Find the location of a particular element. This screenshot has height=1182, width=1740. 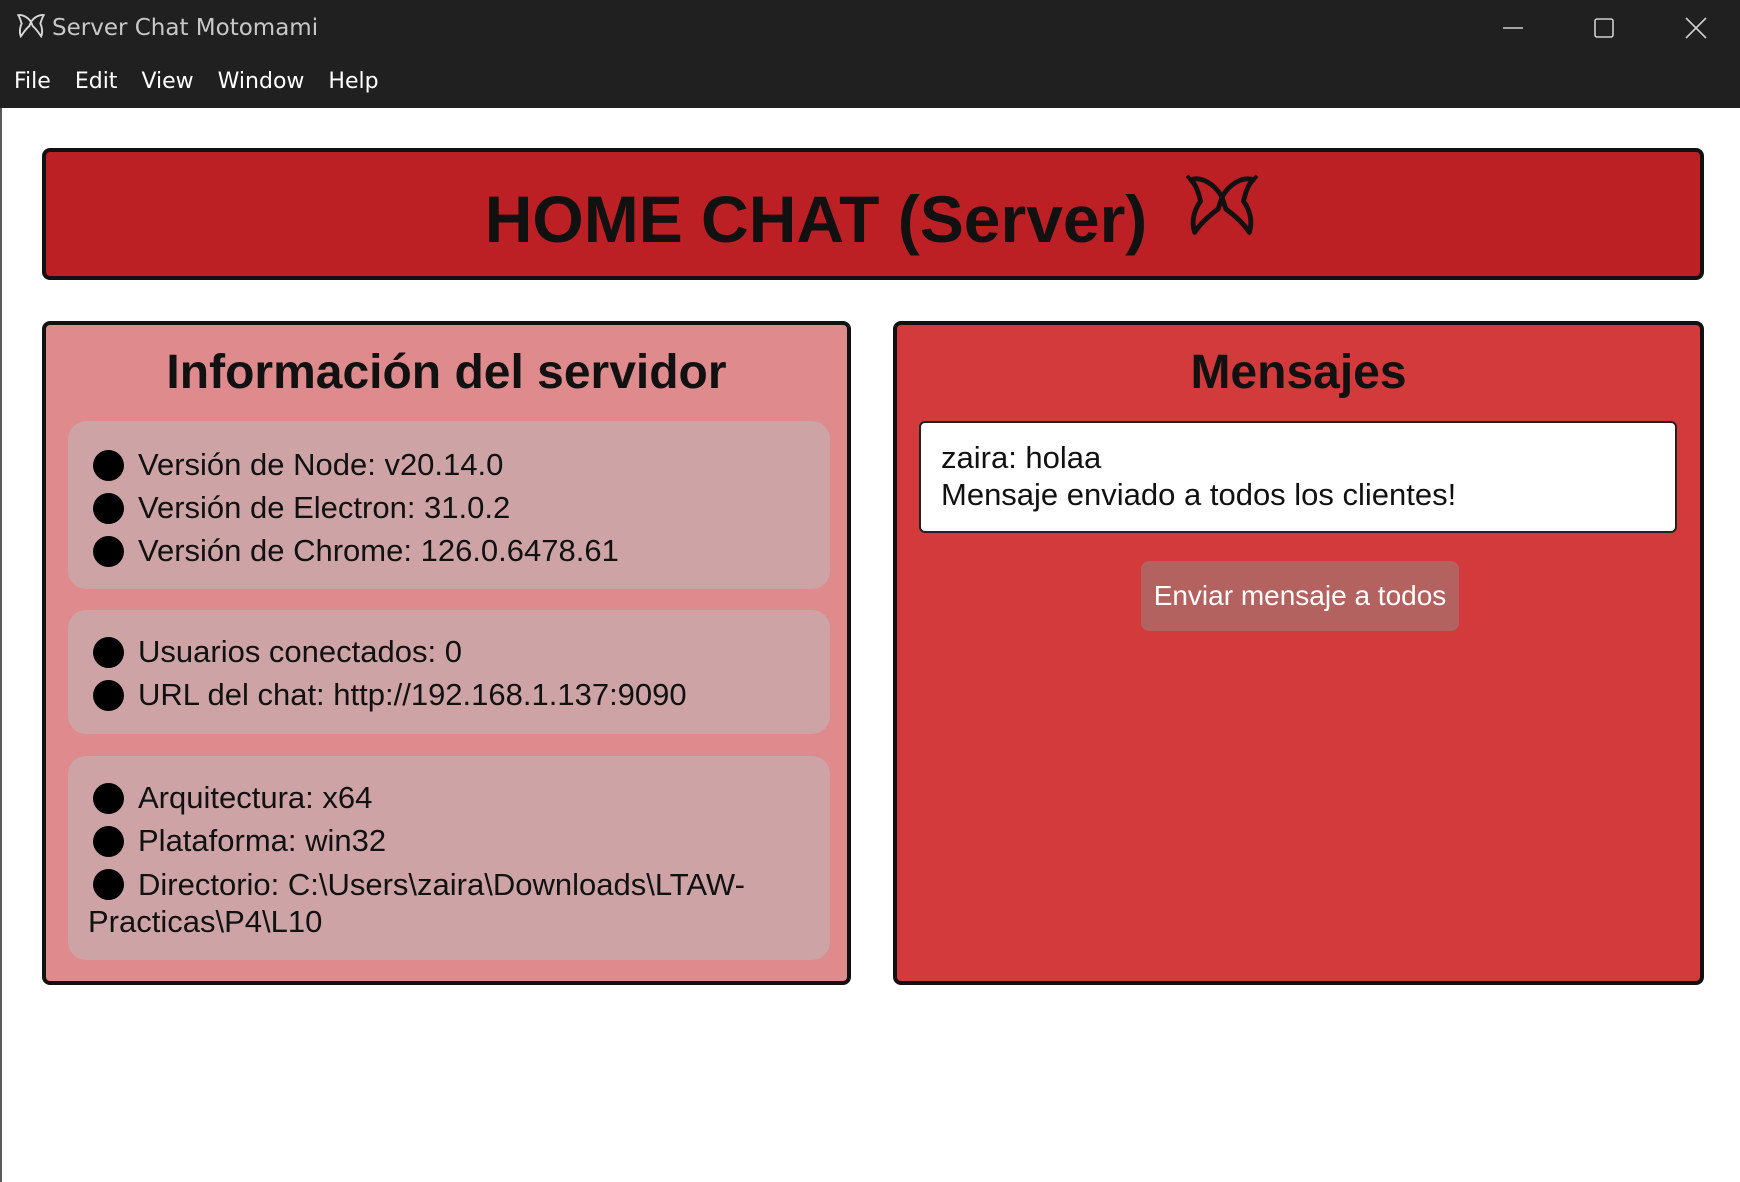

list-item: Versión de Chrome: 126.0.6478.61 is located at coordinates (449, 550).